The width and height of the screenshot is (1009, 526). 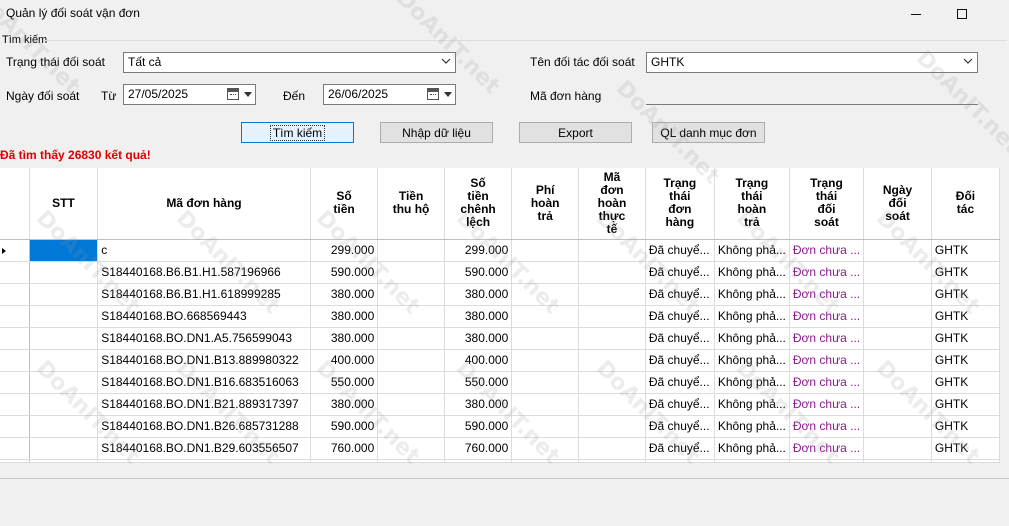 What do you see at coordinates (812, 62) in the screenshot?
I see `partner-select: GHTK` at bounding box center [812, 62].